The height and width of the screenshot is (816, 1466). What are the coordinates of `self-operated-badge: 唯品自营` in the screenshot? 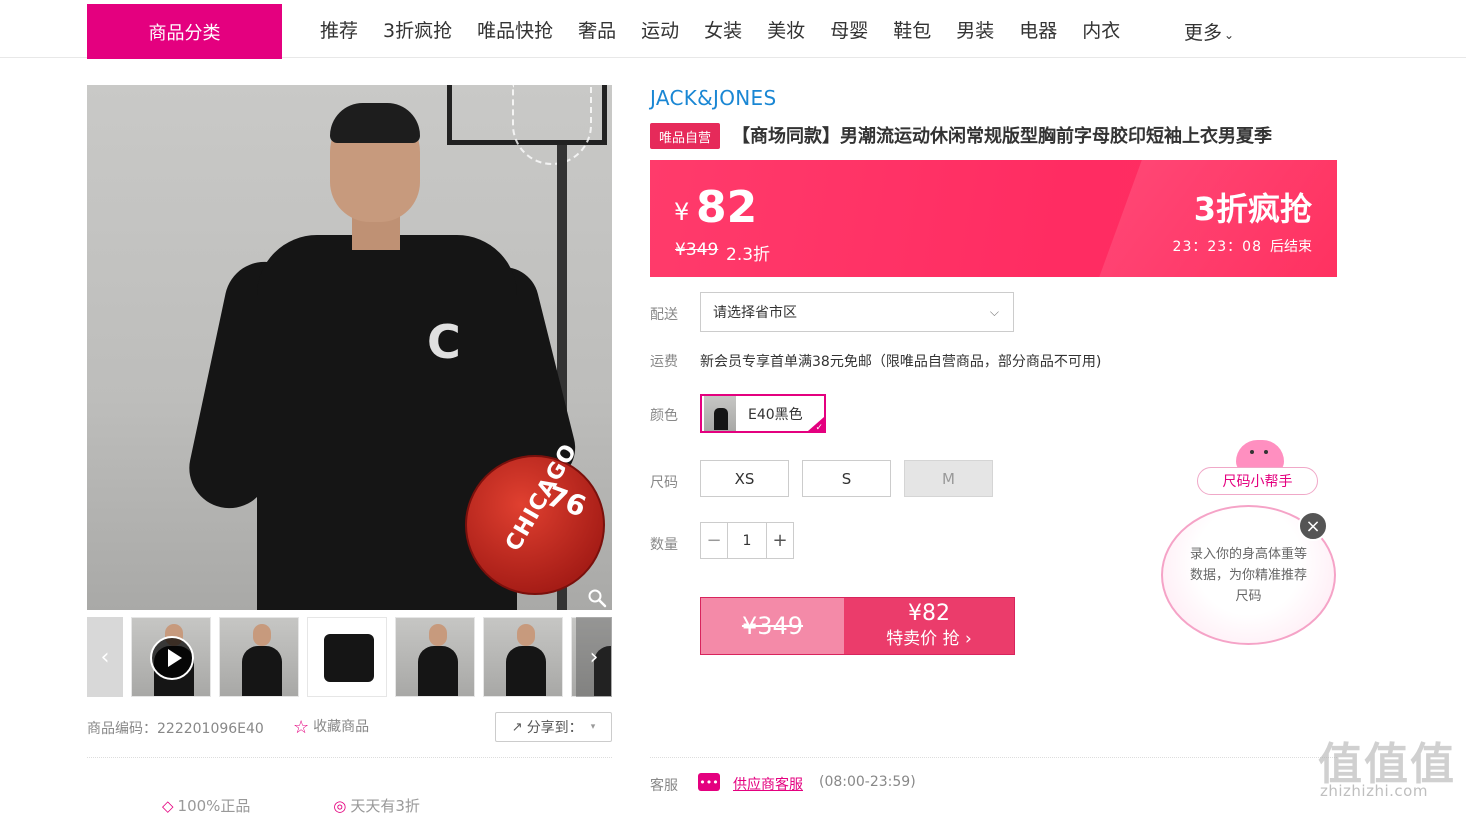 It's located at (685, 136).